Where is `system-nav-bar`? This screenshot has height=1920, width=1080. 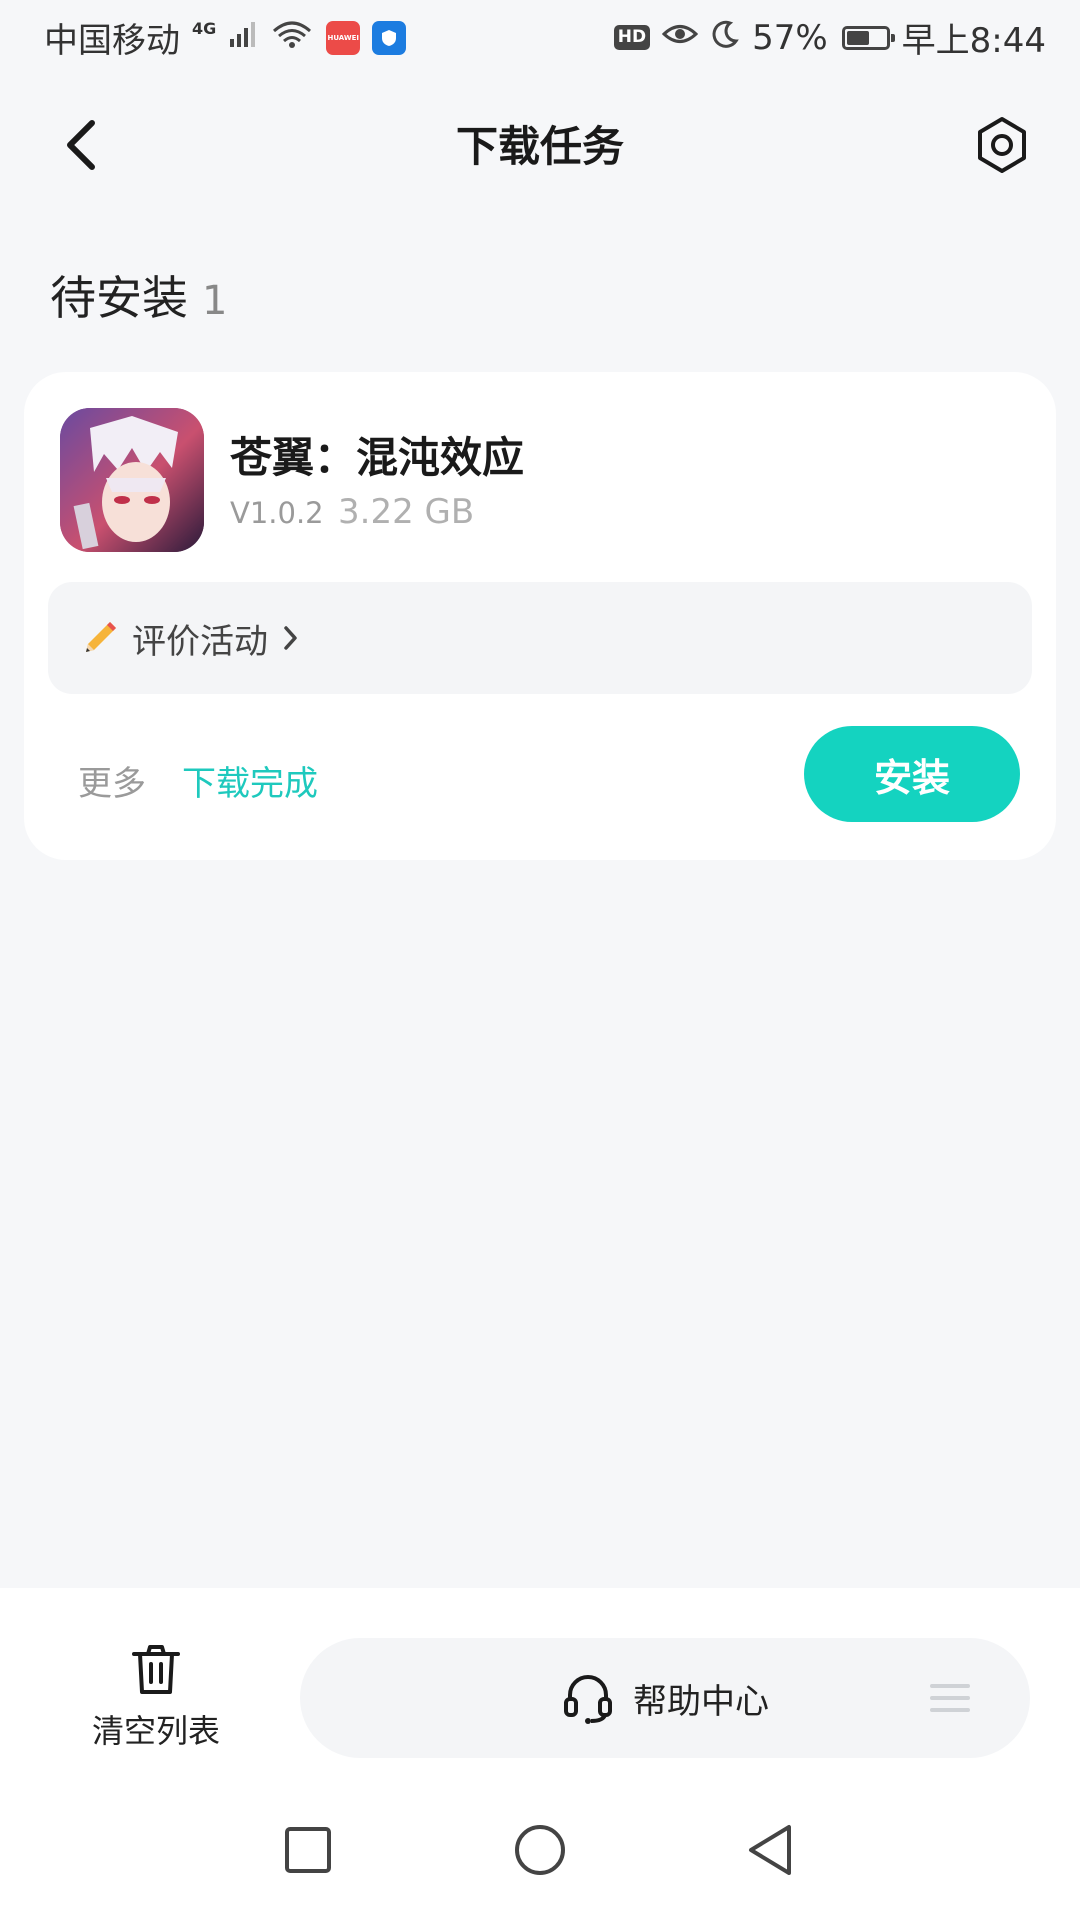 system-nav-bar is located at coordinates (540, 1852).